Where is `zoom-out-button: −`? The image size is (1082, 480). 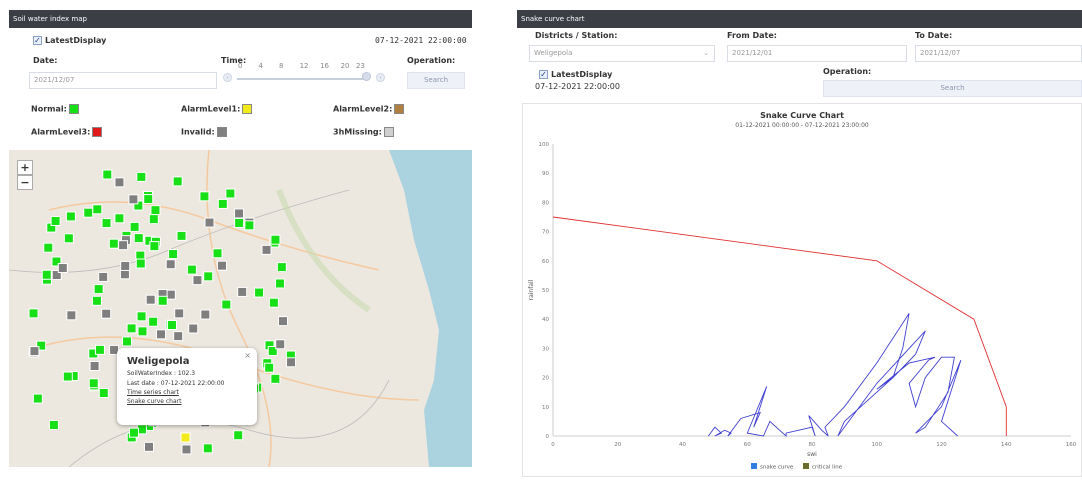 zoom-out-button: − is located at coordinates (25, 182).